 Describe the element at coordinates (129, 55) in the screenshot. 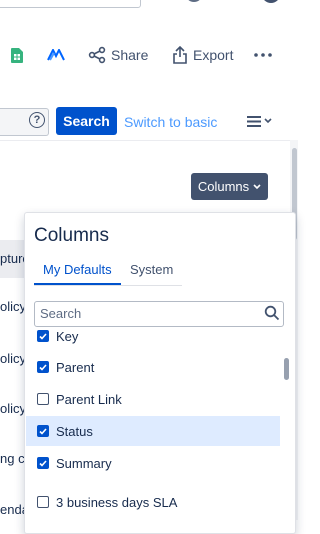

I see `share-label: Share` at that location.